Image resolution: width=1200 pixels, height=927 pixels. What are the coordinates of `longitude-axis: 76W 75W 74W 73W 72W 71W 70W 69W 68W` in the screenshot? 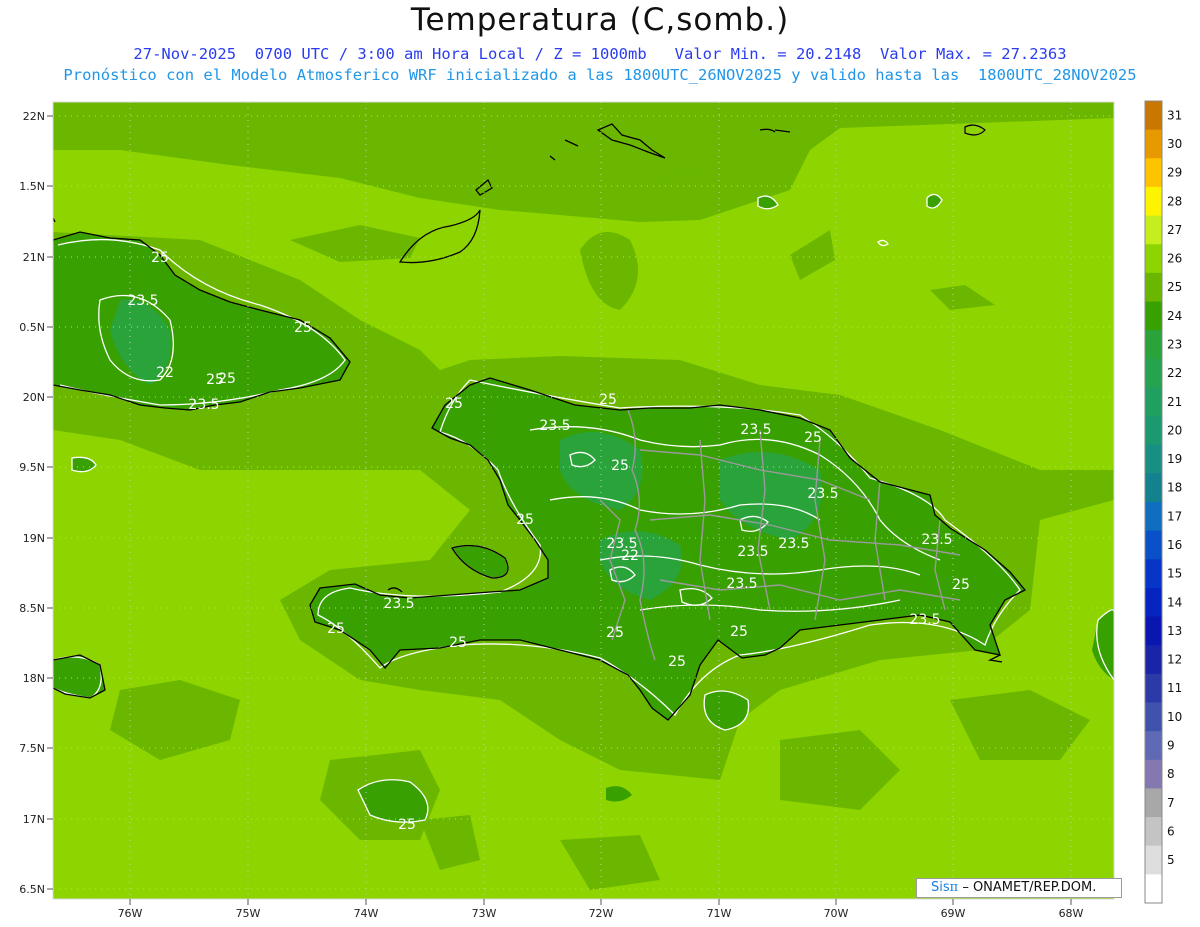 It's located at (601, 909).